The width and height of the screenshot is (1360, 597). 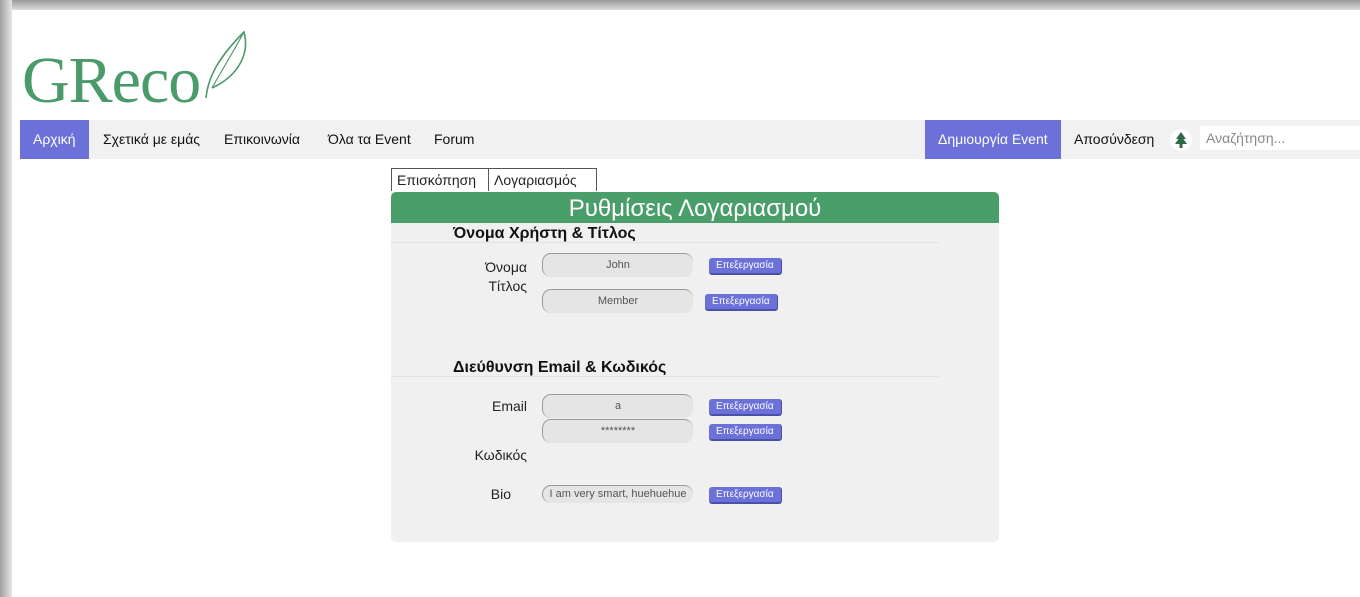 I want to click on window-frame-left, so click(x=6, y=298).